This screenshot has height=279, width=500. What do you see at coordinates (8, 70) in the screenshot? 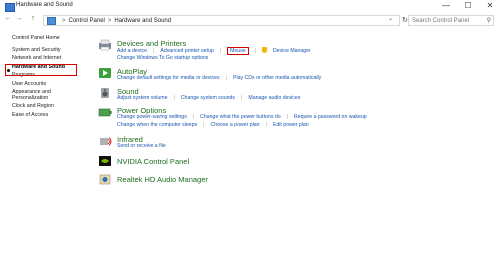
I see `active-bullet` at bounding box center [8, 70].